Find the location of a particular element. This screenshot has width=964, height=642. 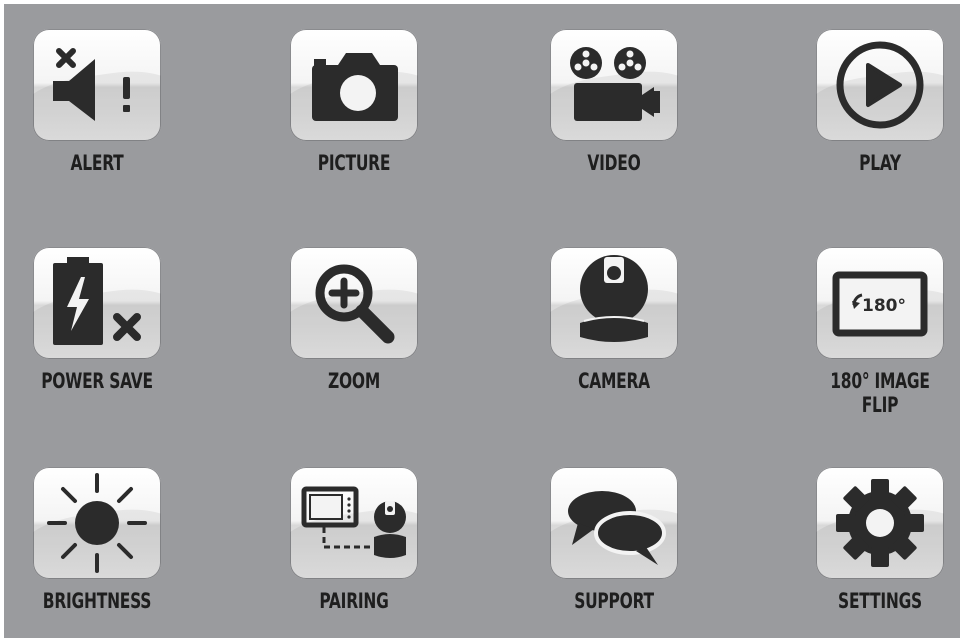

menu-item-power-save: POWER SAVE is located at coordinates (97, 320).